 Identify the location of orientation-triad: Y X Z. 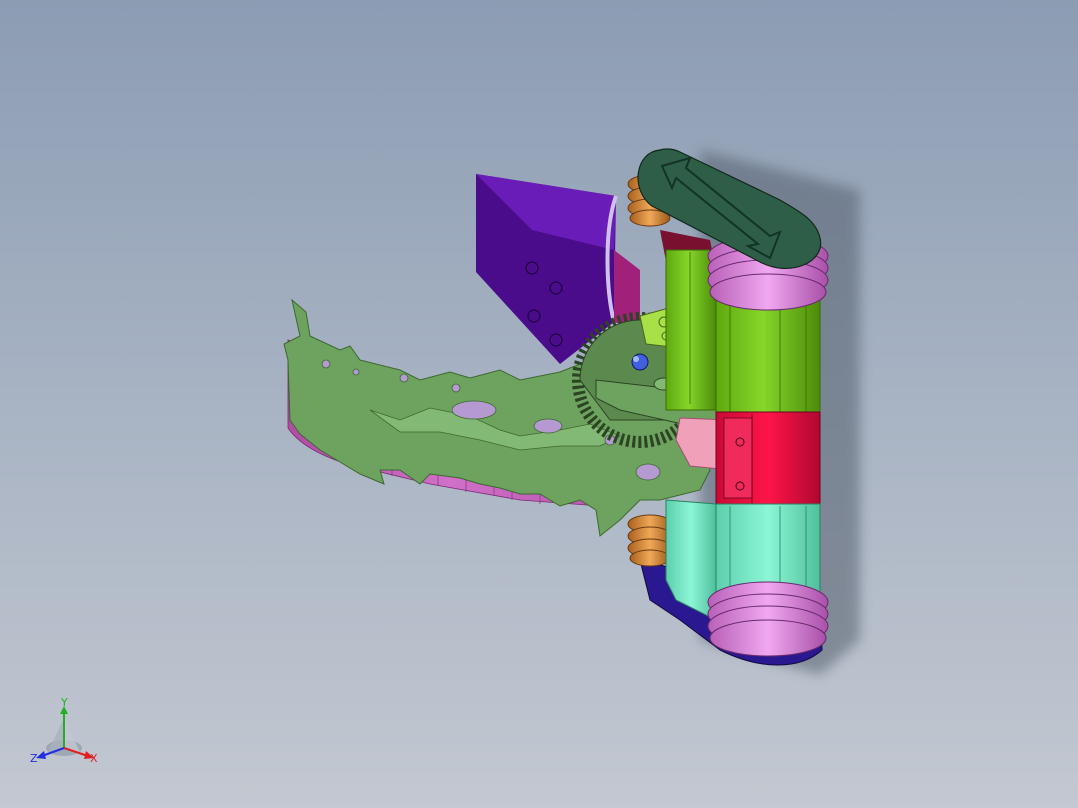
(66, 732).